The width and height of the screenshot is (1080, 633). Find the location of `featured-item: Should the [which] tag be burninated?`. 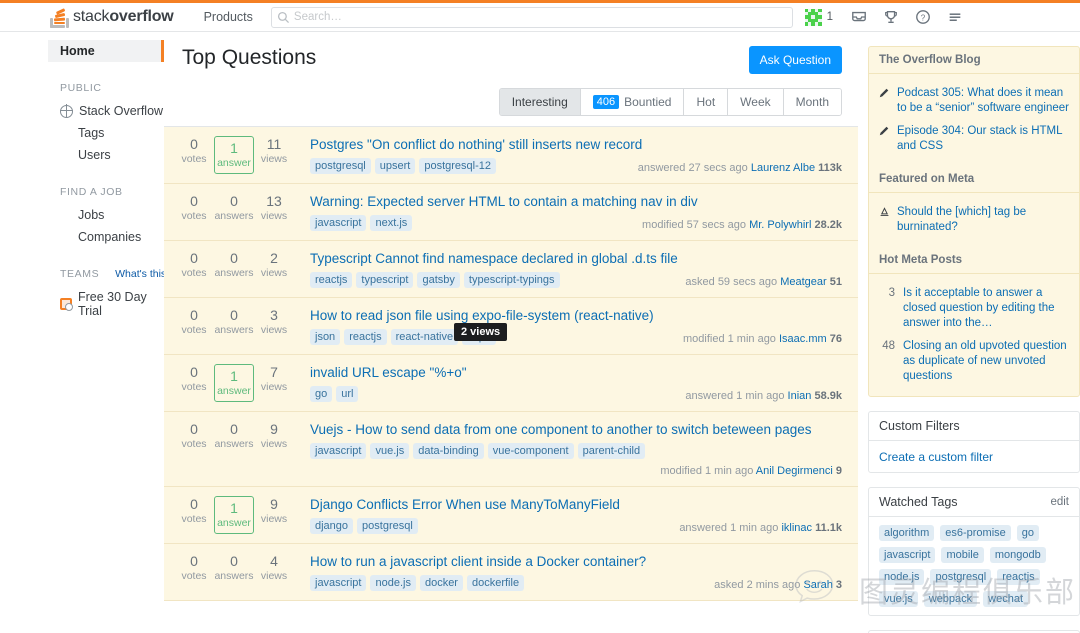

featured-item: Should the [which] tag be burninated? is located at coordinates (974, 220).